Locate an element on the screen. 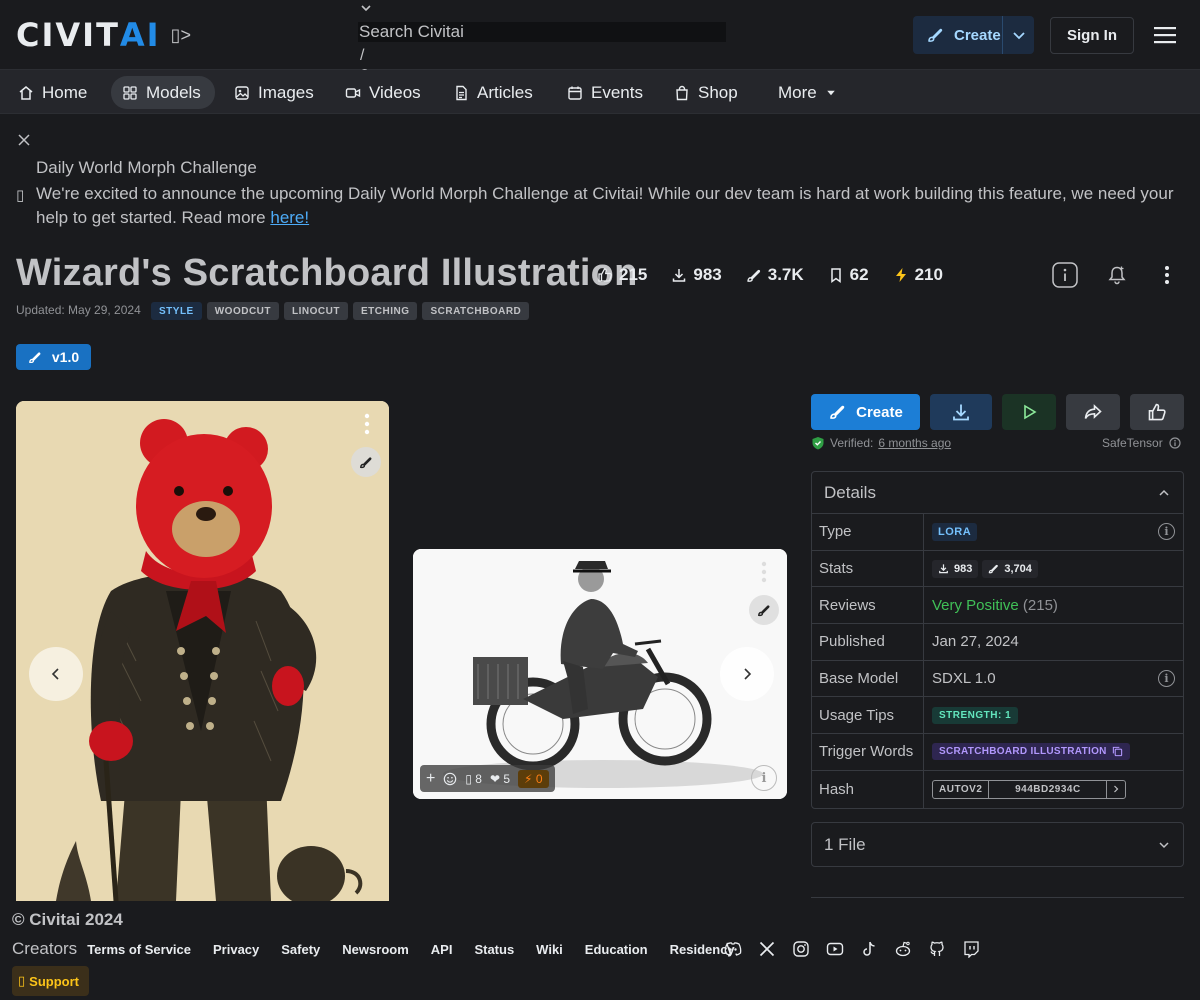 This screenshot has height=1000, width=1200. support-icon: ▯ is located at coordinates (22, 980).